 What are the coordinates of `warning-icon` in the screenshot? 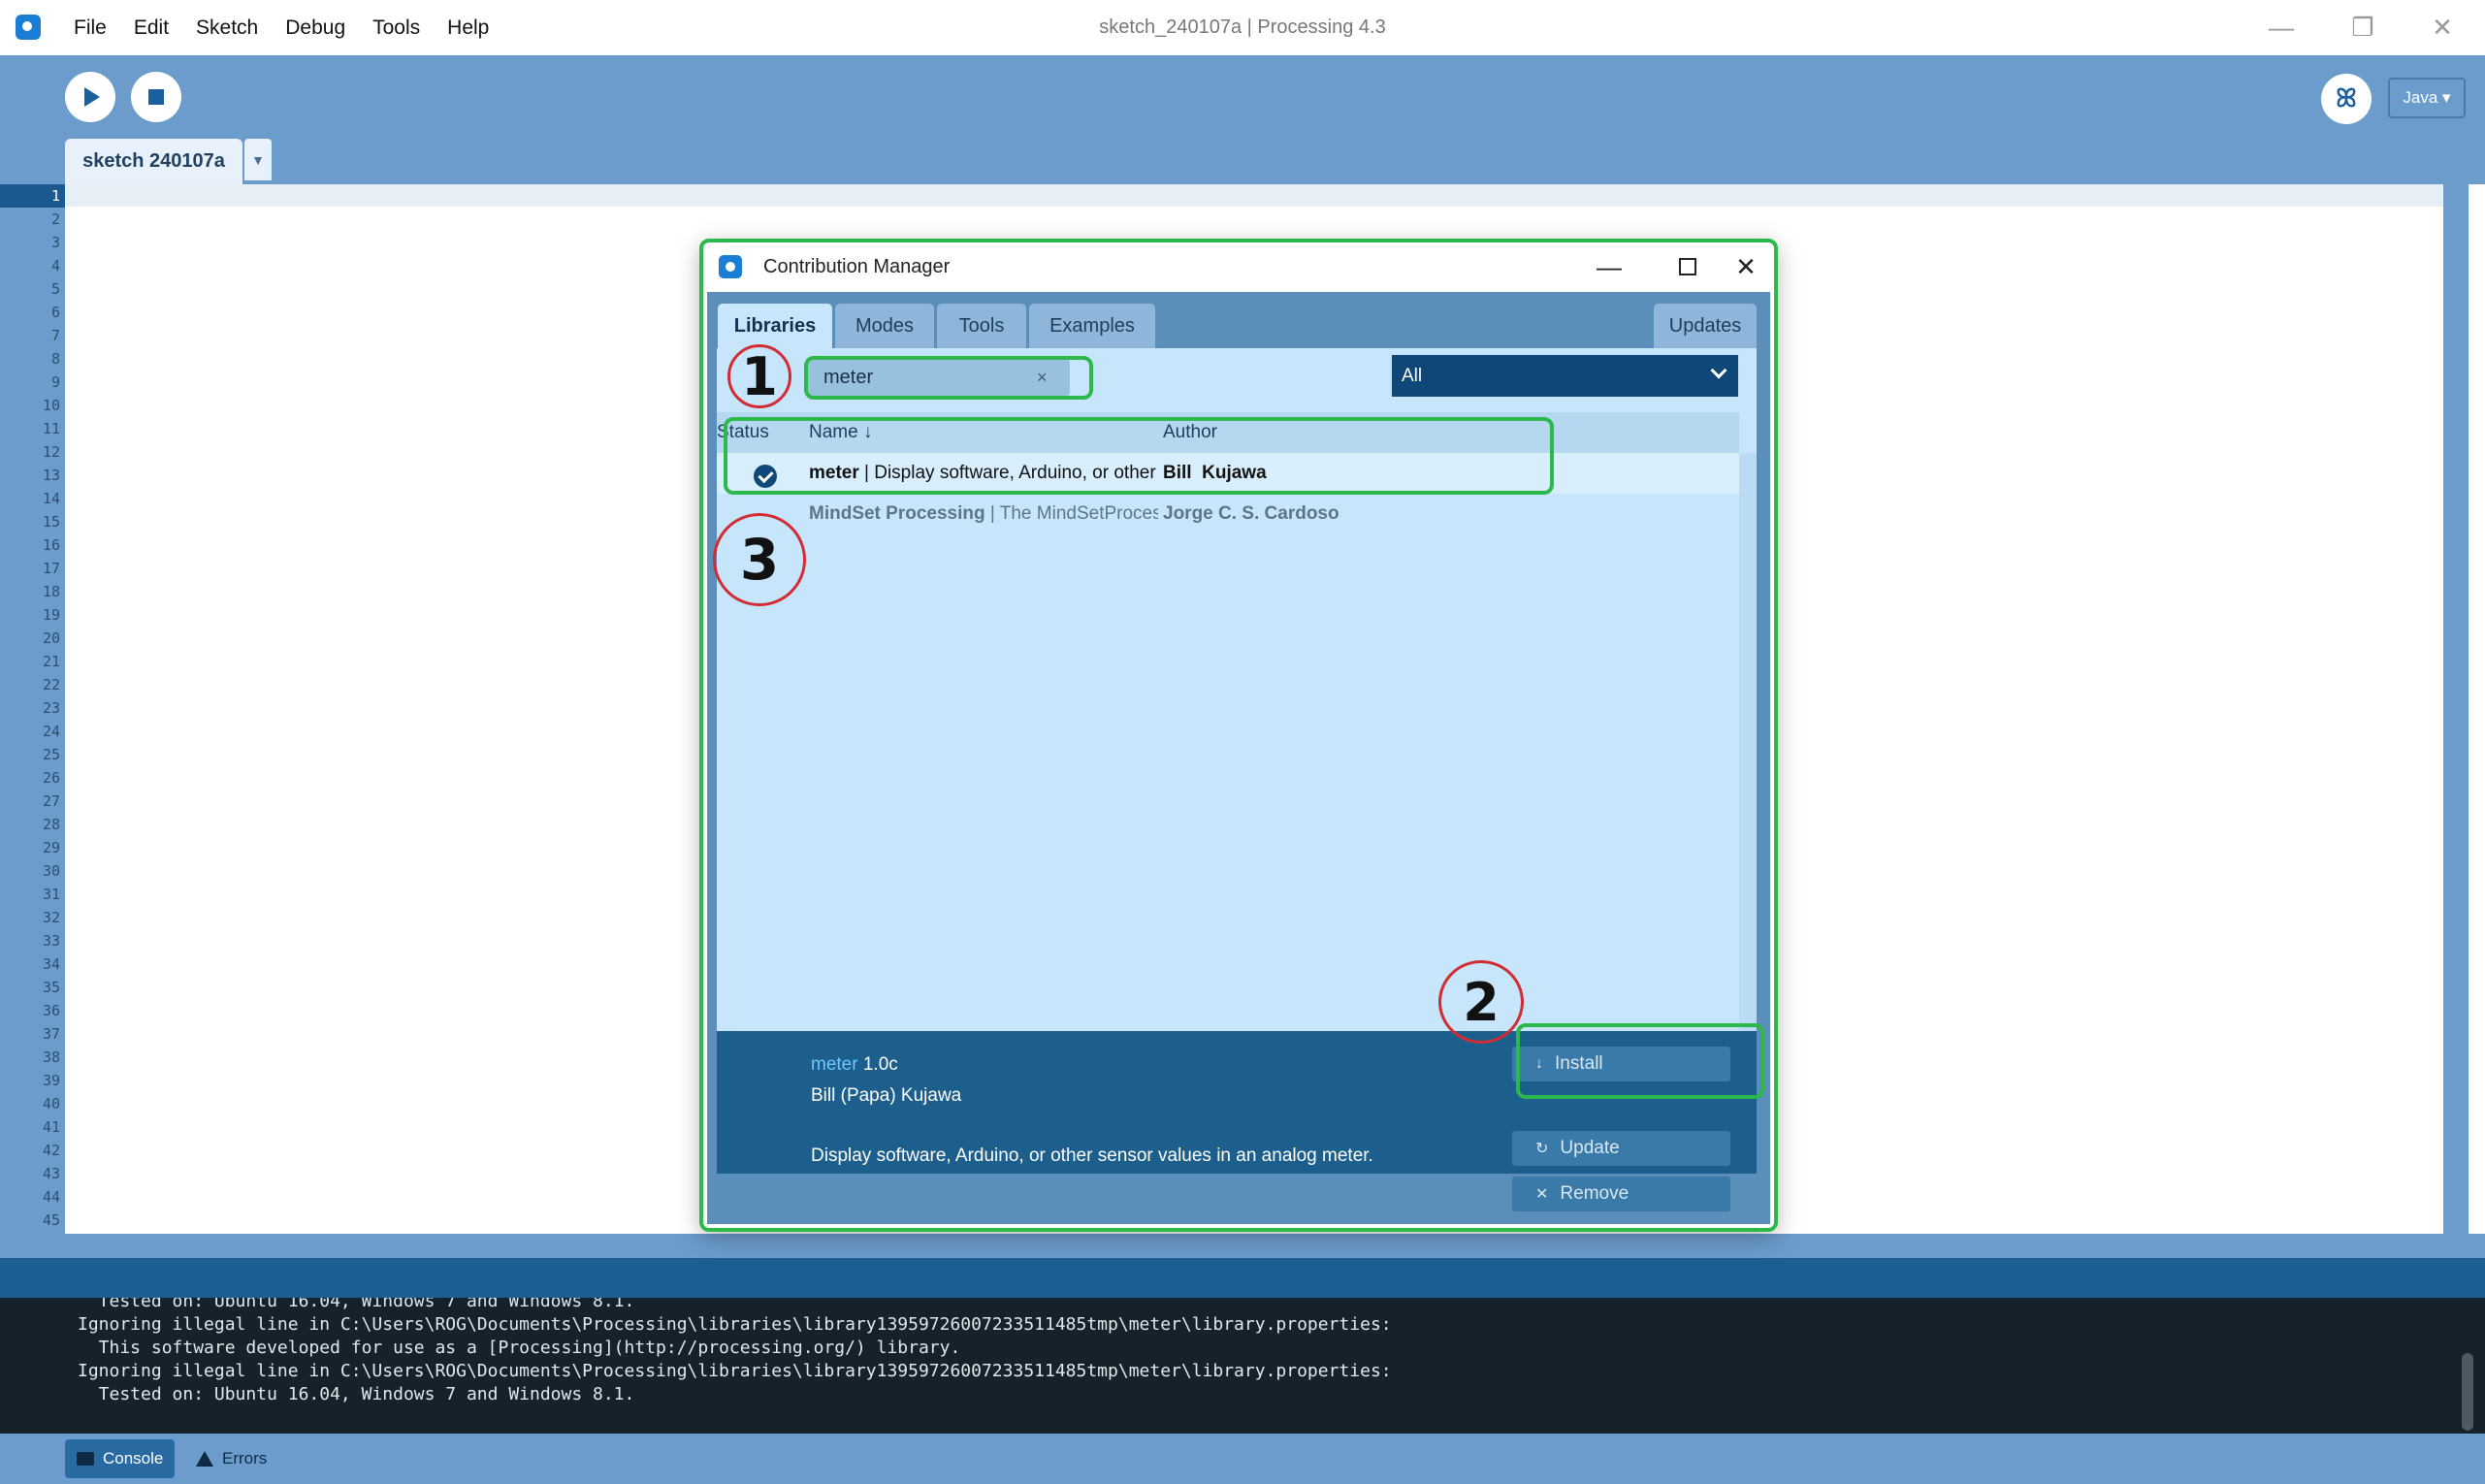 It's located at (204, 1459).